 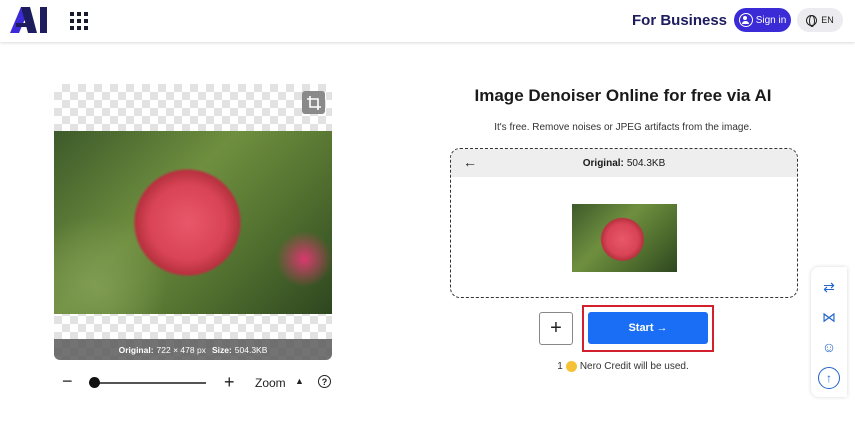 I want to click on zoom-label: Zoom, so click(x=270, y=383).